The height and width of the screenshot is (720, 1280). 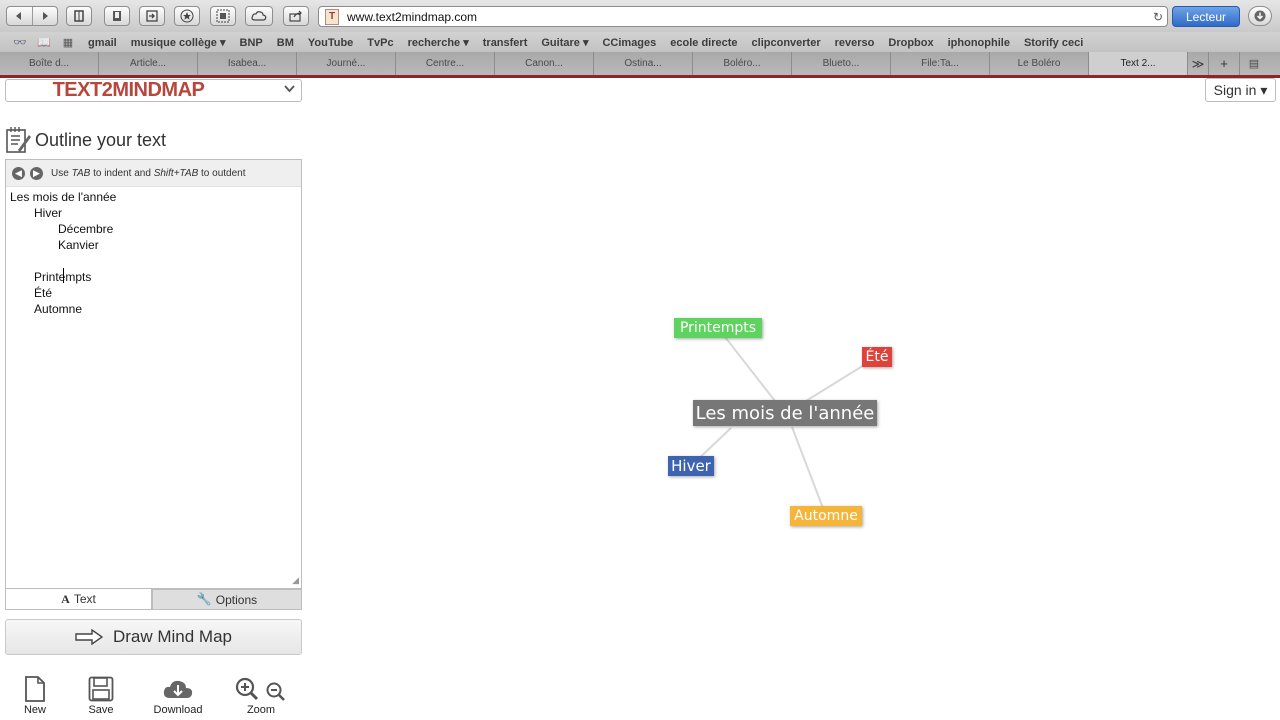 What do you see at coordinates (877, 357) in the screenshot?
I see `mind-map-branch-node: Été` at bounding box center [877, 357].